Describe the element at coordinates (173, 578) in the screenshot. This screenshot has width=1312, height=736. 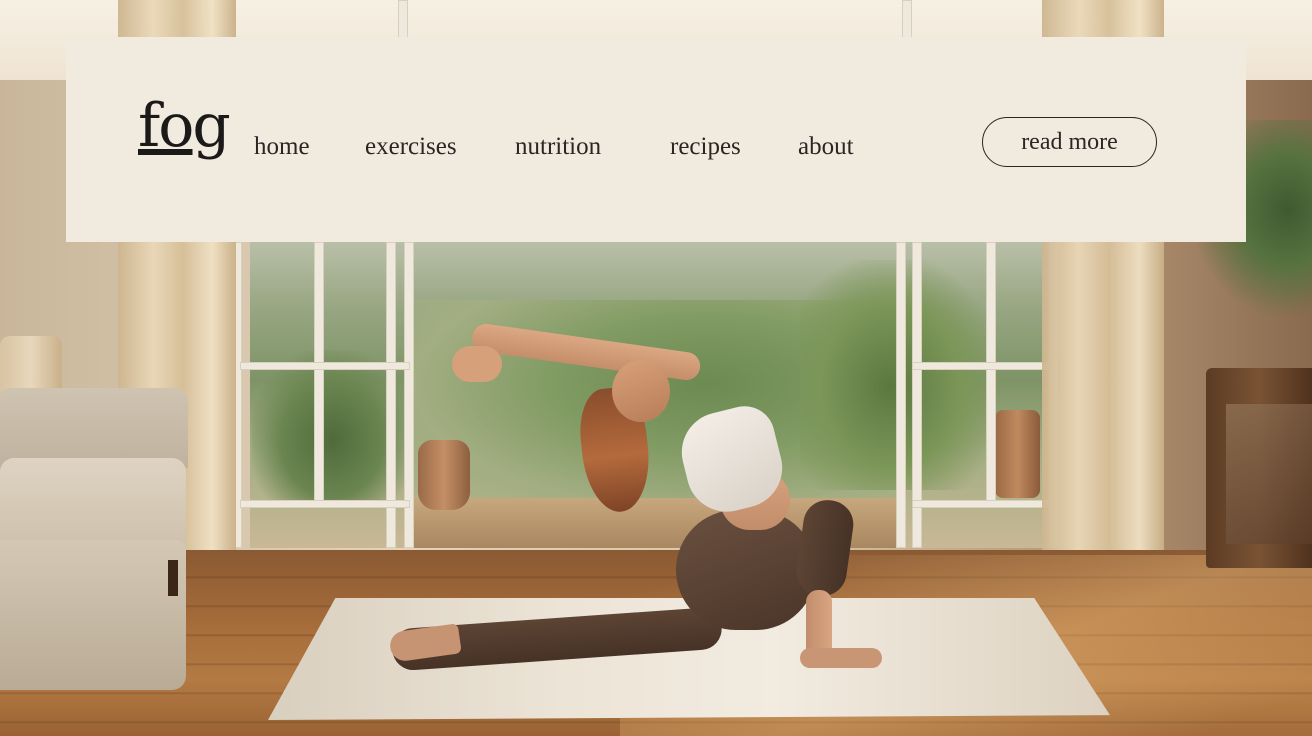
I see `sofa-leg` at that location.